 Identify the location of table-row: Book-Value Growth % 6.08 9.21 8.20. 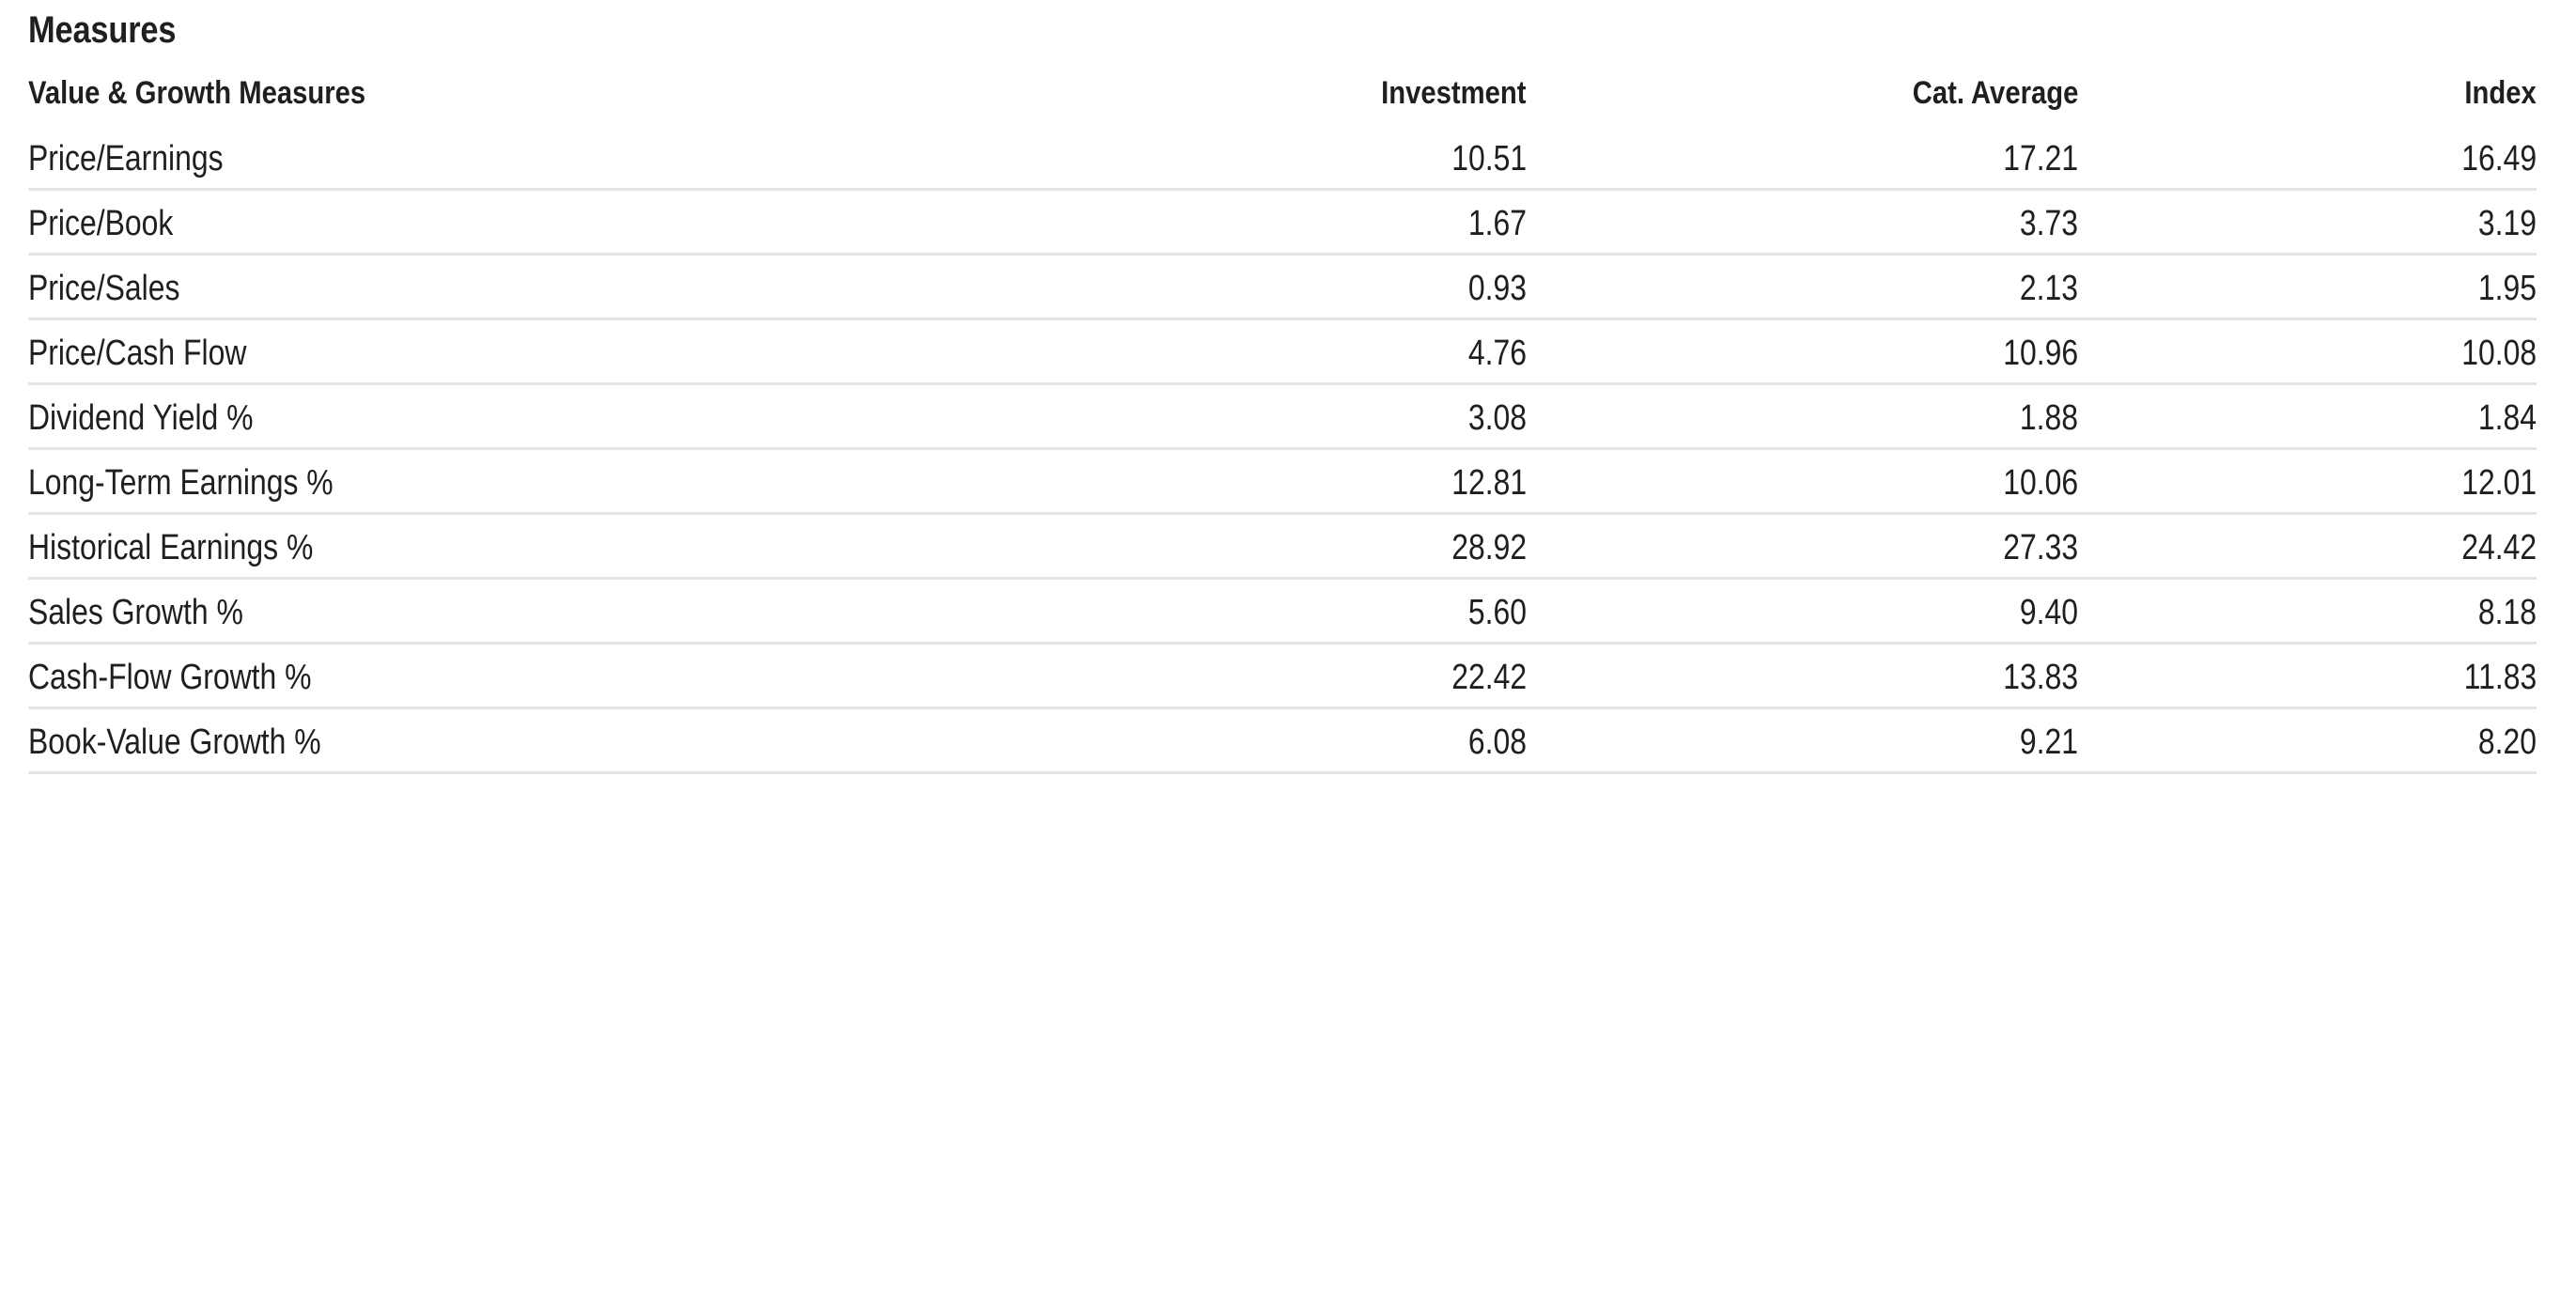
(1282, 740).